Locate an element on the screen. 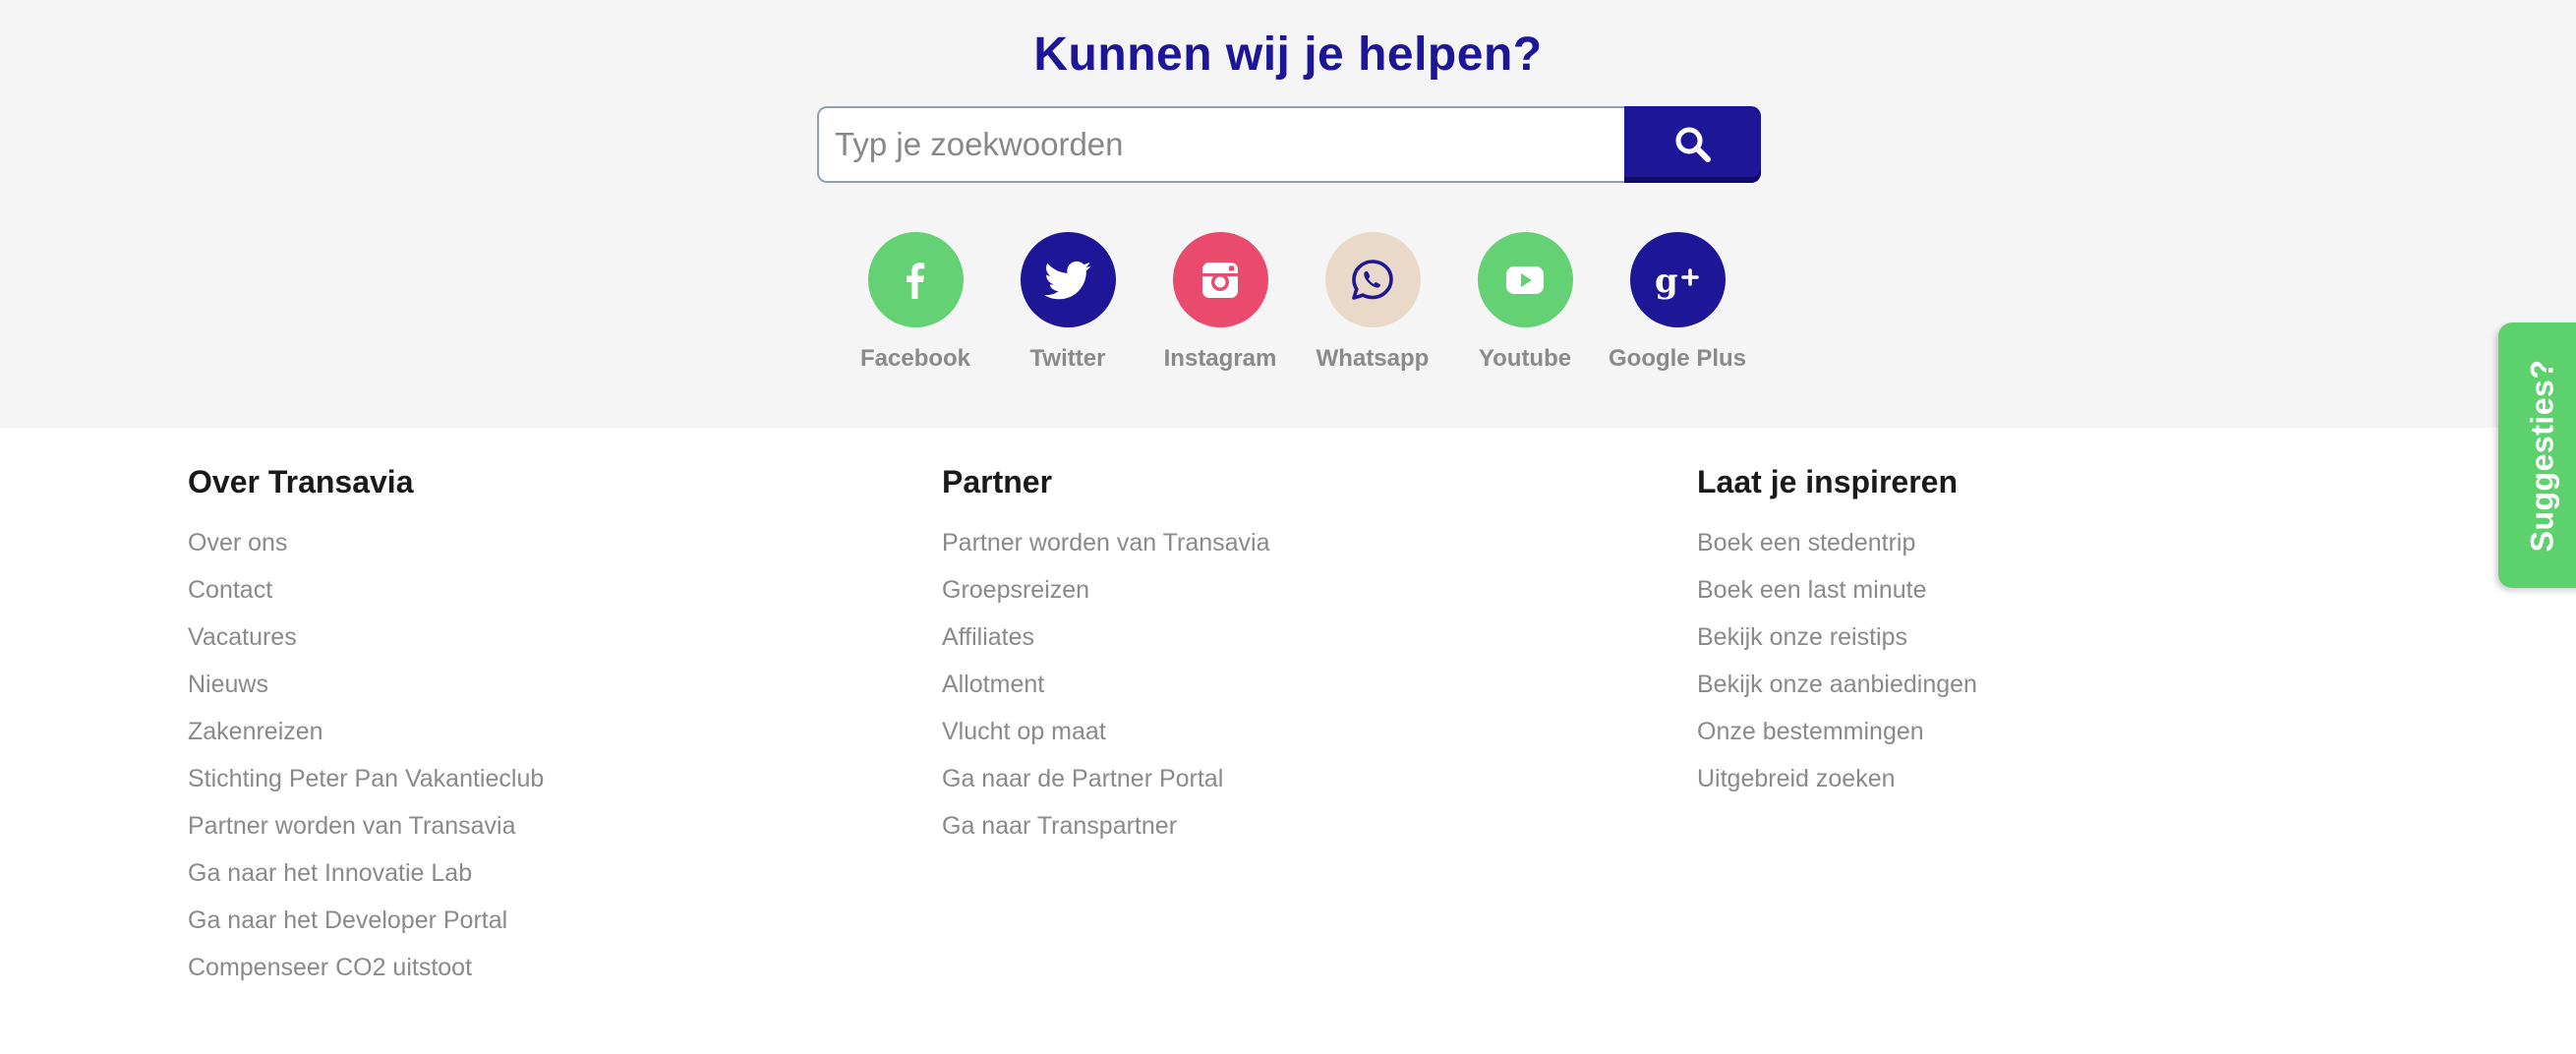  footer-heading: Laat je inspireren is located at coordinates (1827, 482).